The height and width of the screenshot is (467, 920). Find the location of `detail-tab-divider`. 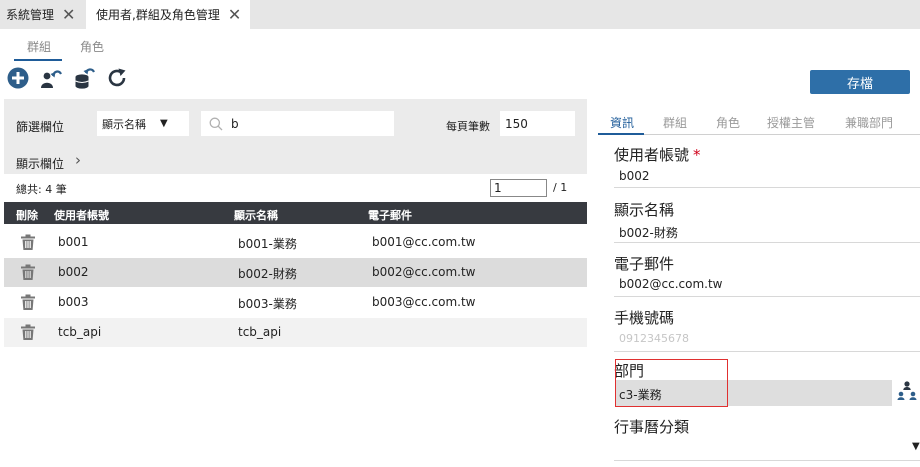

detail-tab-divider is located at coordinates (759, 134).